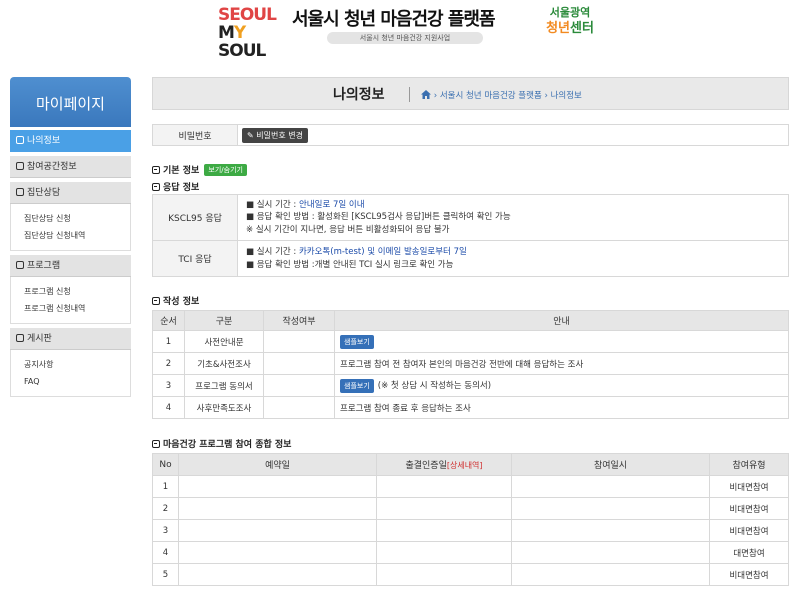 This screenshot has width=800, height=592. What do you see at coordinates (77, 381) in the screenshot?
I see `sidebar-link-faq: FAQ` at bounding box center [77, 381].